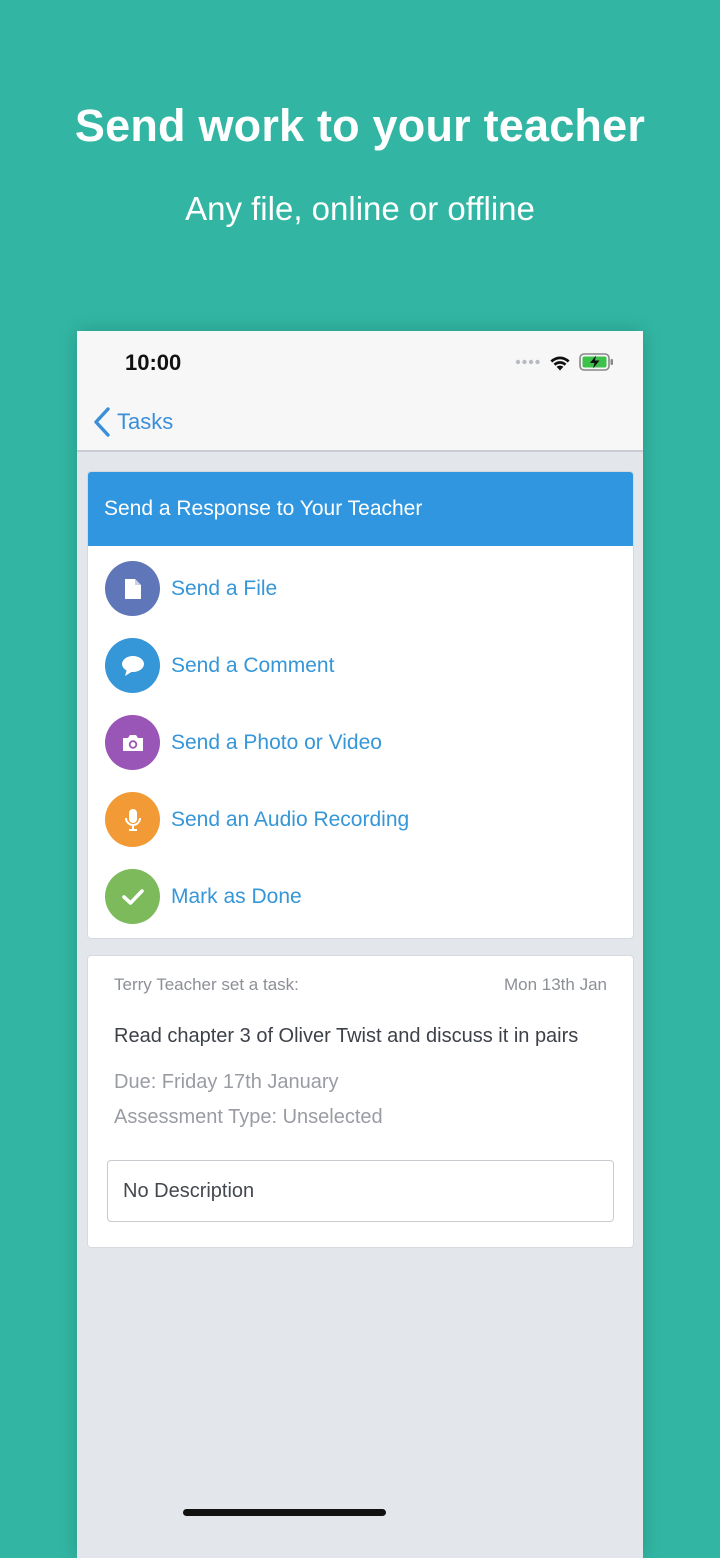 The height and width of the screenshot is (1558, 720). Describe the element at coordinates (132, 742) in the screenshot. I see `camera-icon` at that location.